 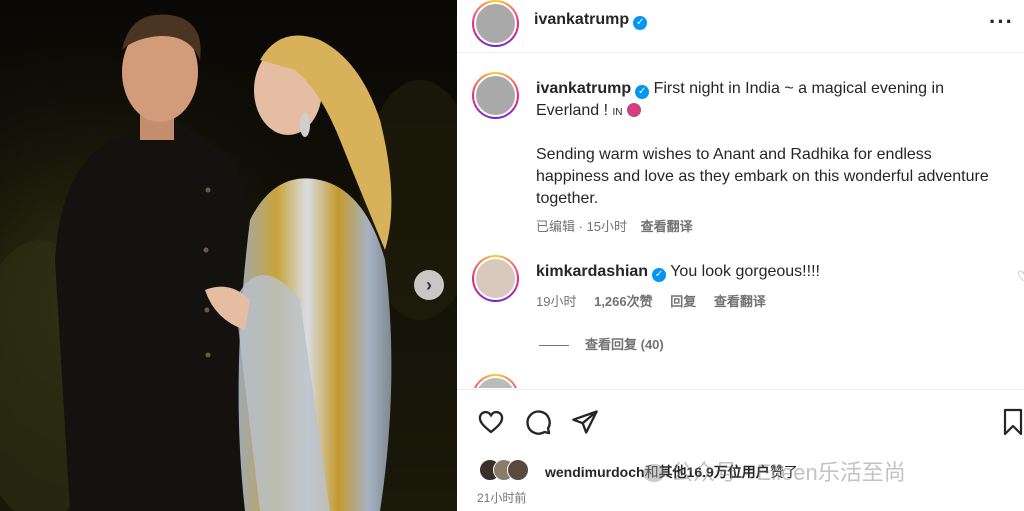 I want to click on liker-avatar, so click(x=518, y=470).